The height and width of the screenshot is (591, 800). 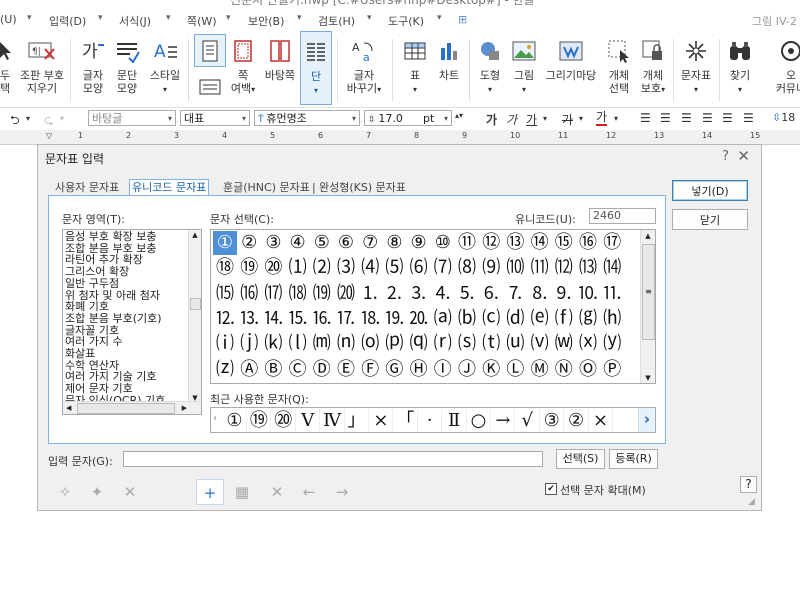 I want to click on char-cell: ⒚, so click(x=394, y=319).